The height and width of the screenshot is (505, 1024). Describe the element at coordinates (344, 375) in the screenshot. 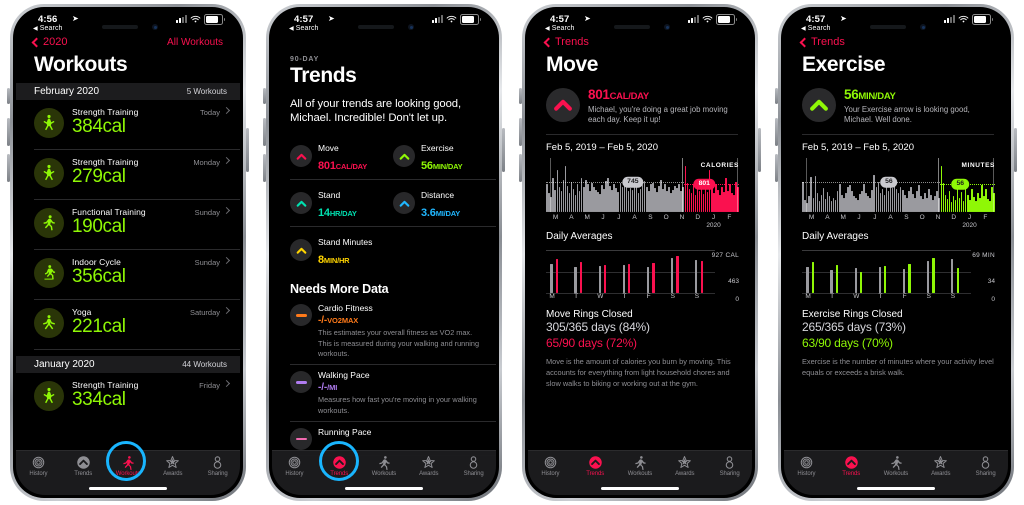

I see `item-title: Walking Pace` at that location.